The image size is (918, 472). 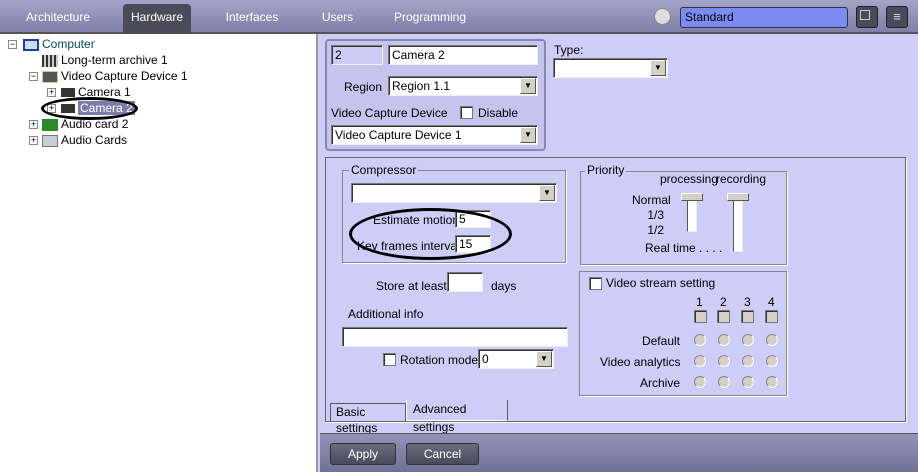 What do you see at coordinates (50, 140) in the screenshot?
I see `folder-icon` at bounding box center [50, 140].